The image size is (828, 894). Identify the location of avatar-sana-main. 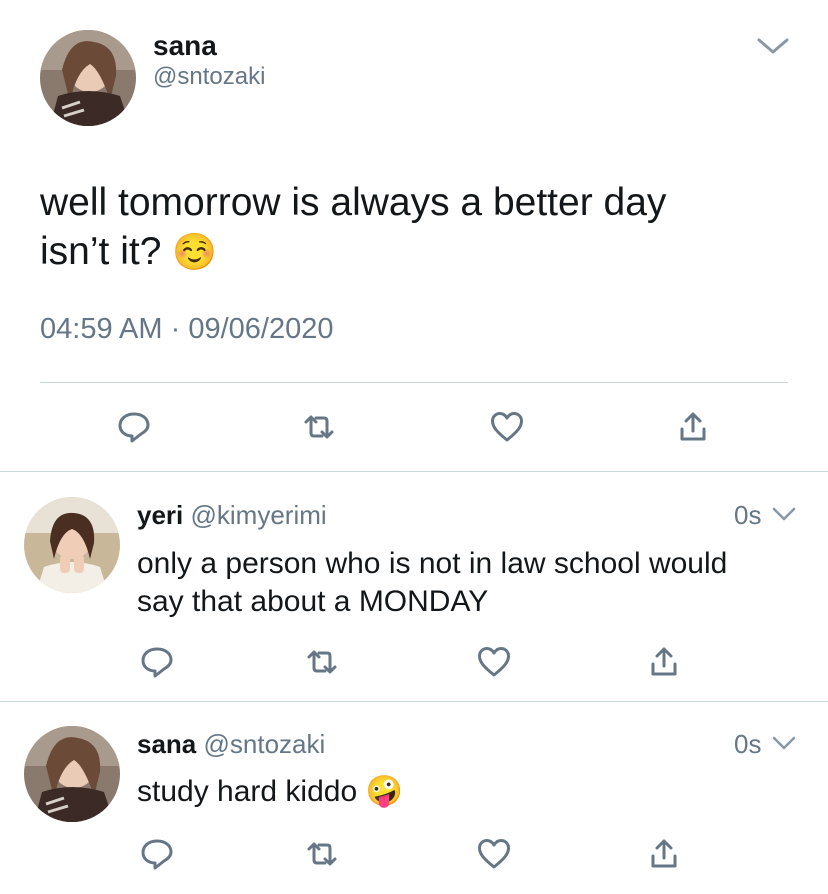
(88, 78).